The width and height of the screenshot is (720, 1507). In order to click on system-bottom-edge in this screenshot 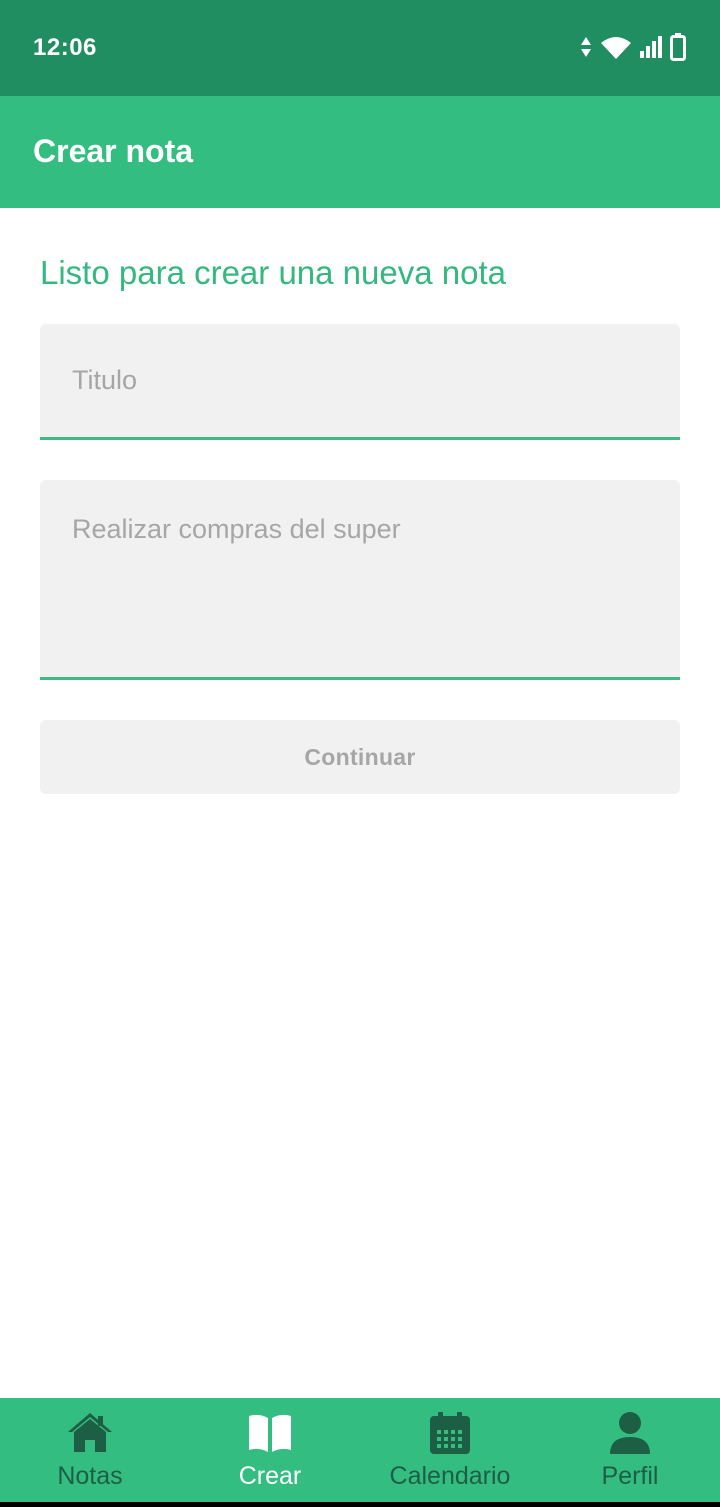, I will do `click(360, 1504)`.